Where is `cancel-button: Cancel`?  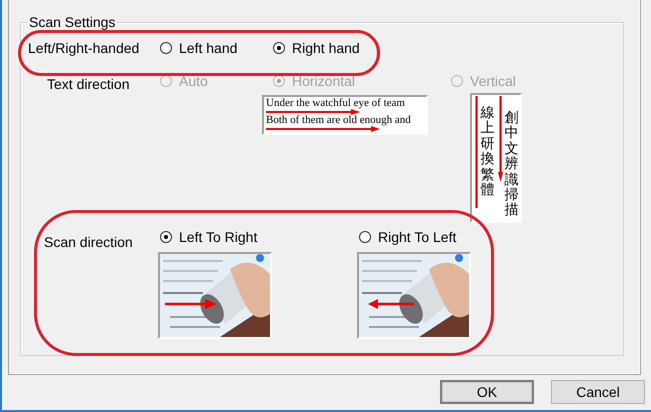
cancel-button: Cancel is located at coordinates (598, 392).